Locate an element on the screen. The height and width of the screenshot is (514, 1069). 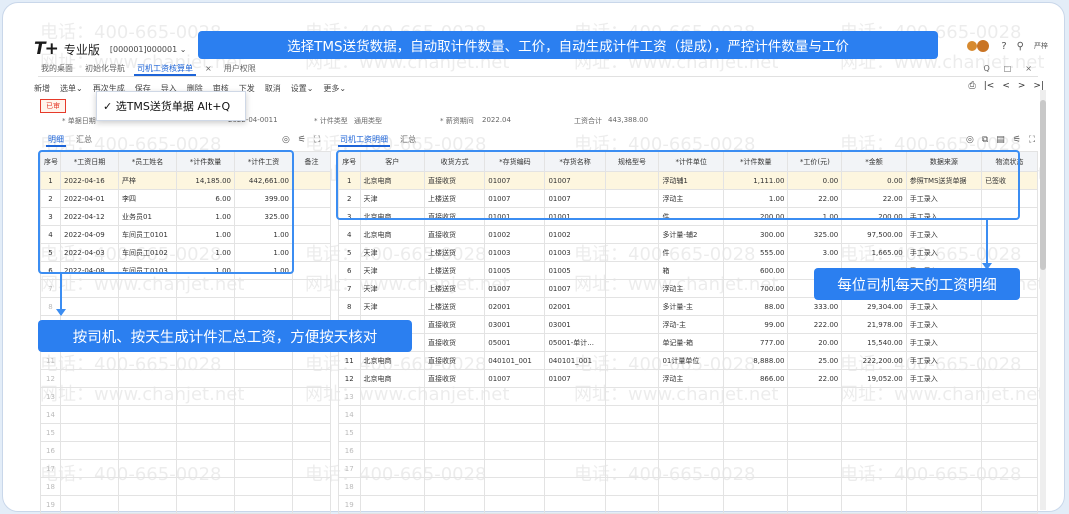
empty-row: 8 is located at coordinates (185, 306).